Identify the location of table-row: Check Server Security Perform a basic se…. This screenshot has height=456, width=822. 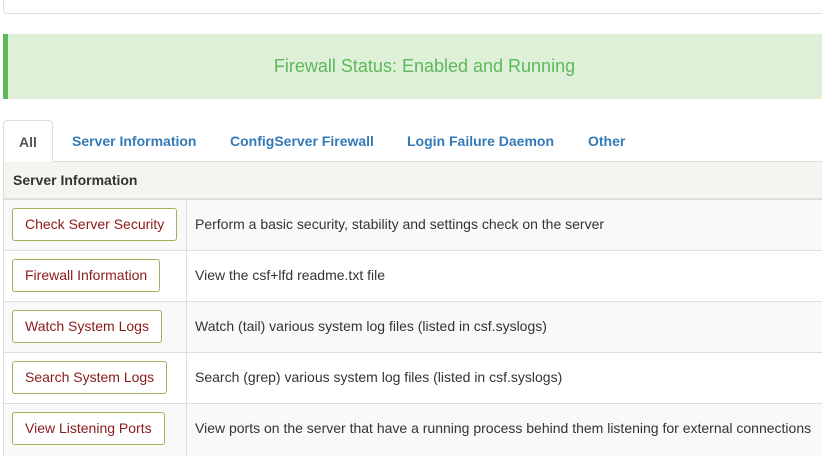
(412, 225).